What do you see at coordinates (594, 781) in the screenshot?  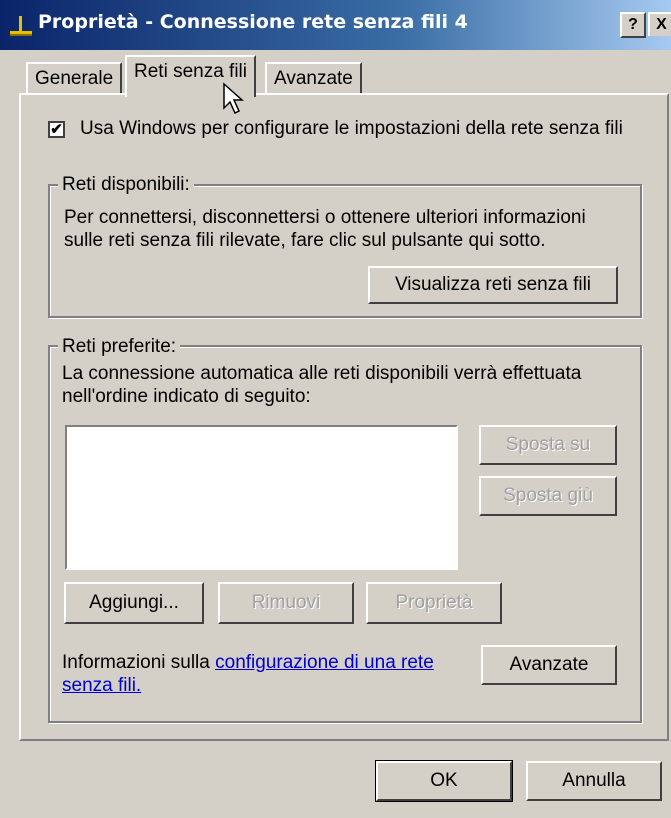 I see `cancel-button: Annulla` at bounding box center [594, 781].